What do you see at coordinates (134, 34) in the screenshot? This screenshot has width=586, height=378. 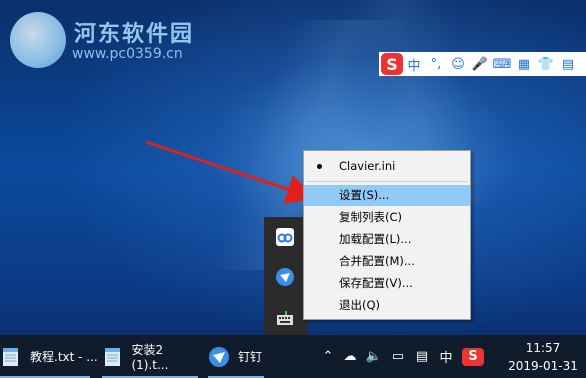 I see `watermark-title: 河东软件园` at bounding box center [134, 34].